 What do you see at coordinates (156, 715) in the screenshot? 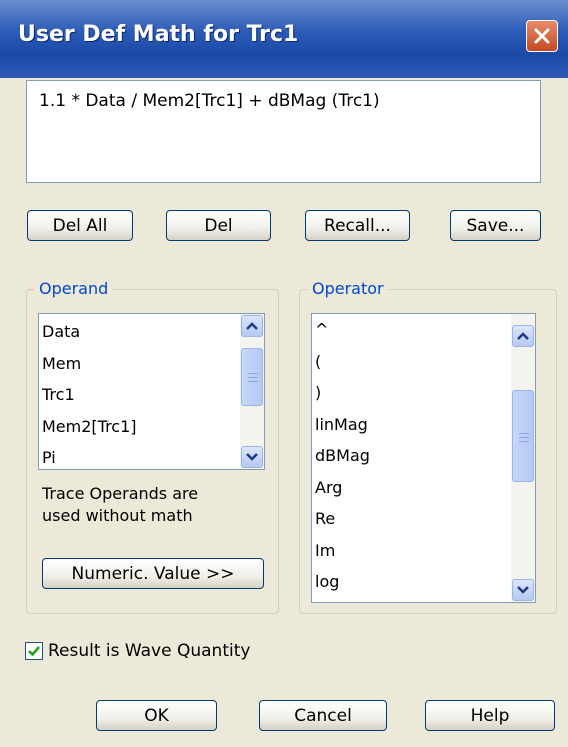
I see `ok-button: OK` at bounding box center [156, 715].